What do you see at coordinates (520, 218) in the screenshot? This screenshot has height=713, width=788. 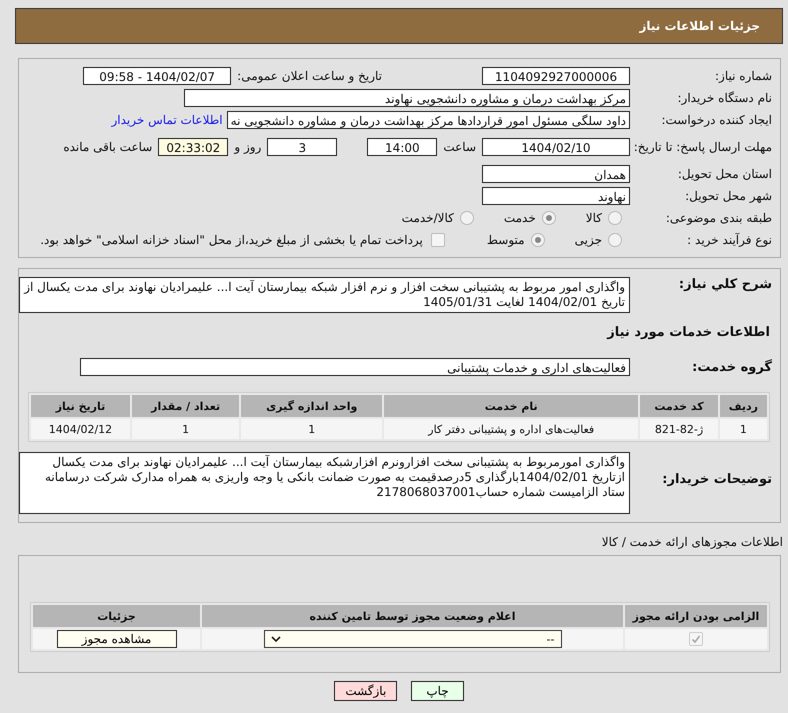 I see `radio-label: خدمت` at bounding box center [520, 218].